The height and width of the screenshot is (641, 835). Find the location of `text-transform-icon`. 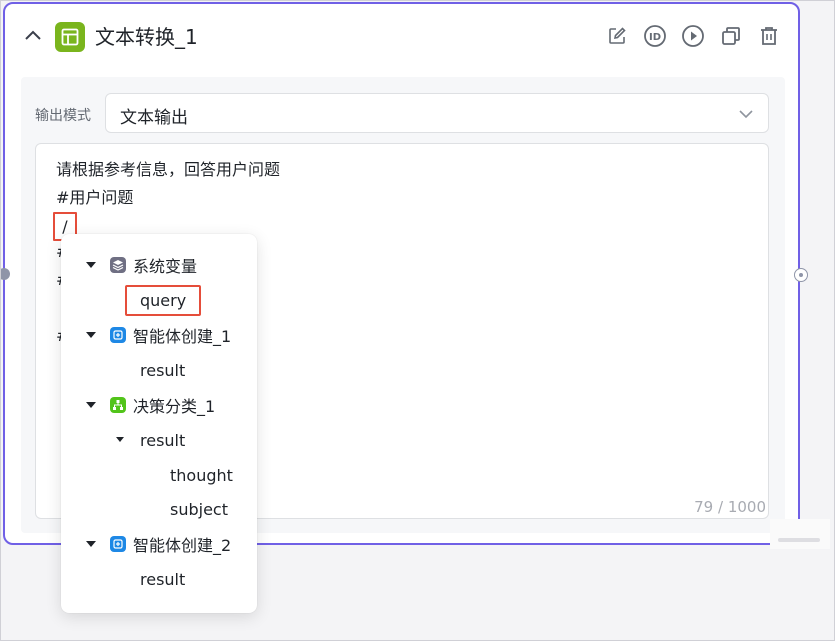

text-transform-icon is located at coordinates (70, 37).